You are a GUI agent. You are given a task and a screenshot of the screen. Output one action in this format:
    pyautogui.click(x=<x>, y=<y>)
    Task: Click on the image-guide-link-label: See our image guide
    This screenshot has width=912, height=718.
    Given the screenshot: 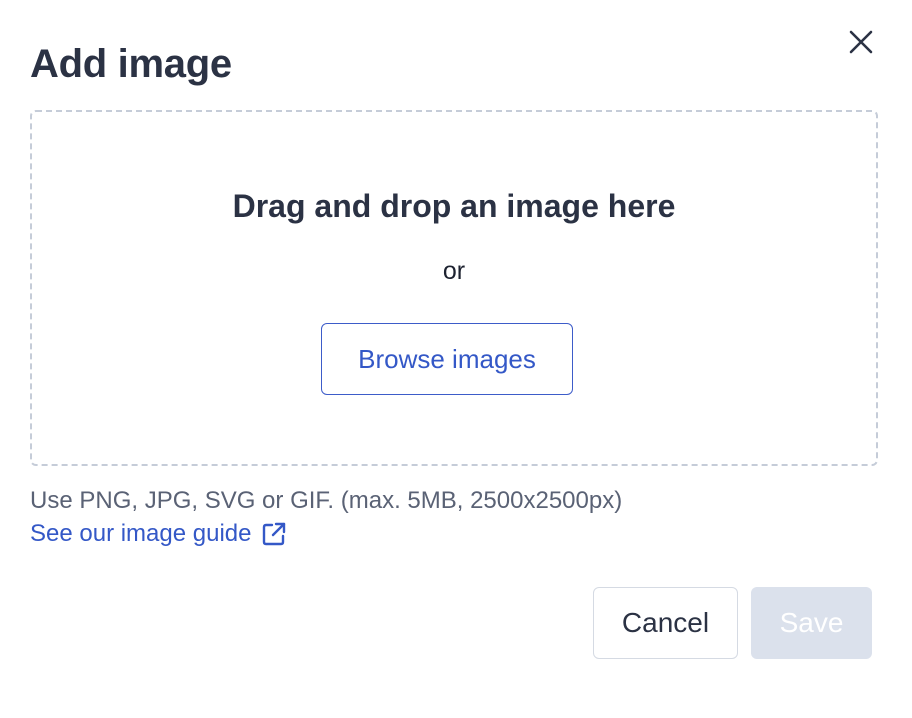 What is the action you would take?
    pyautogui.click(x=141, y=533)
    